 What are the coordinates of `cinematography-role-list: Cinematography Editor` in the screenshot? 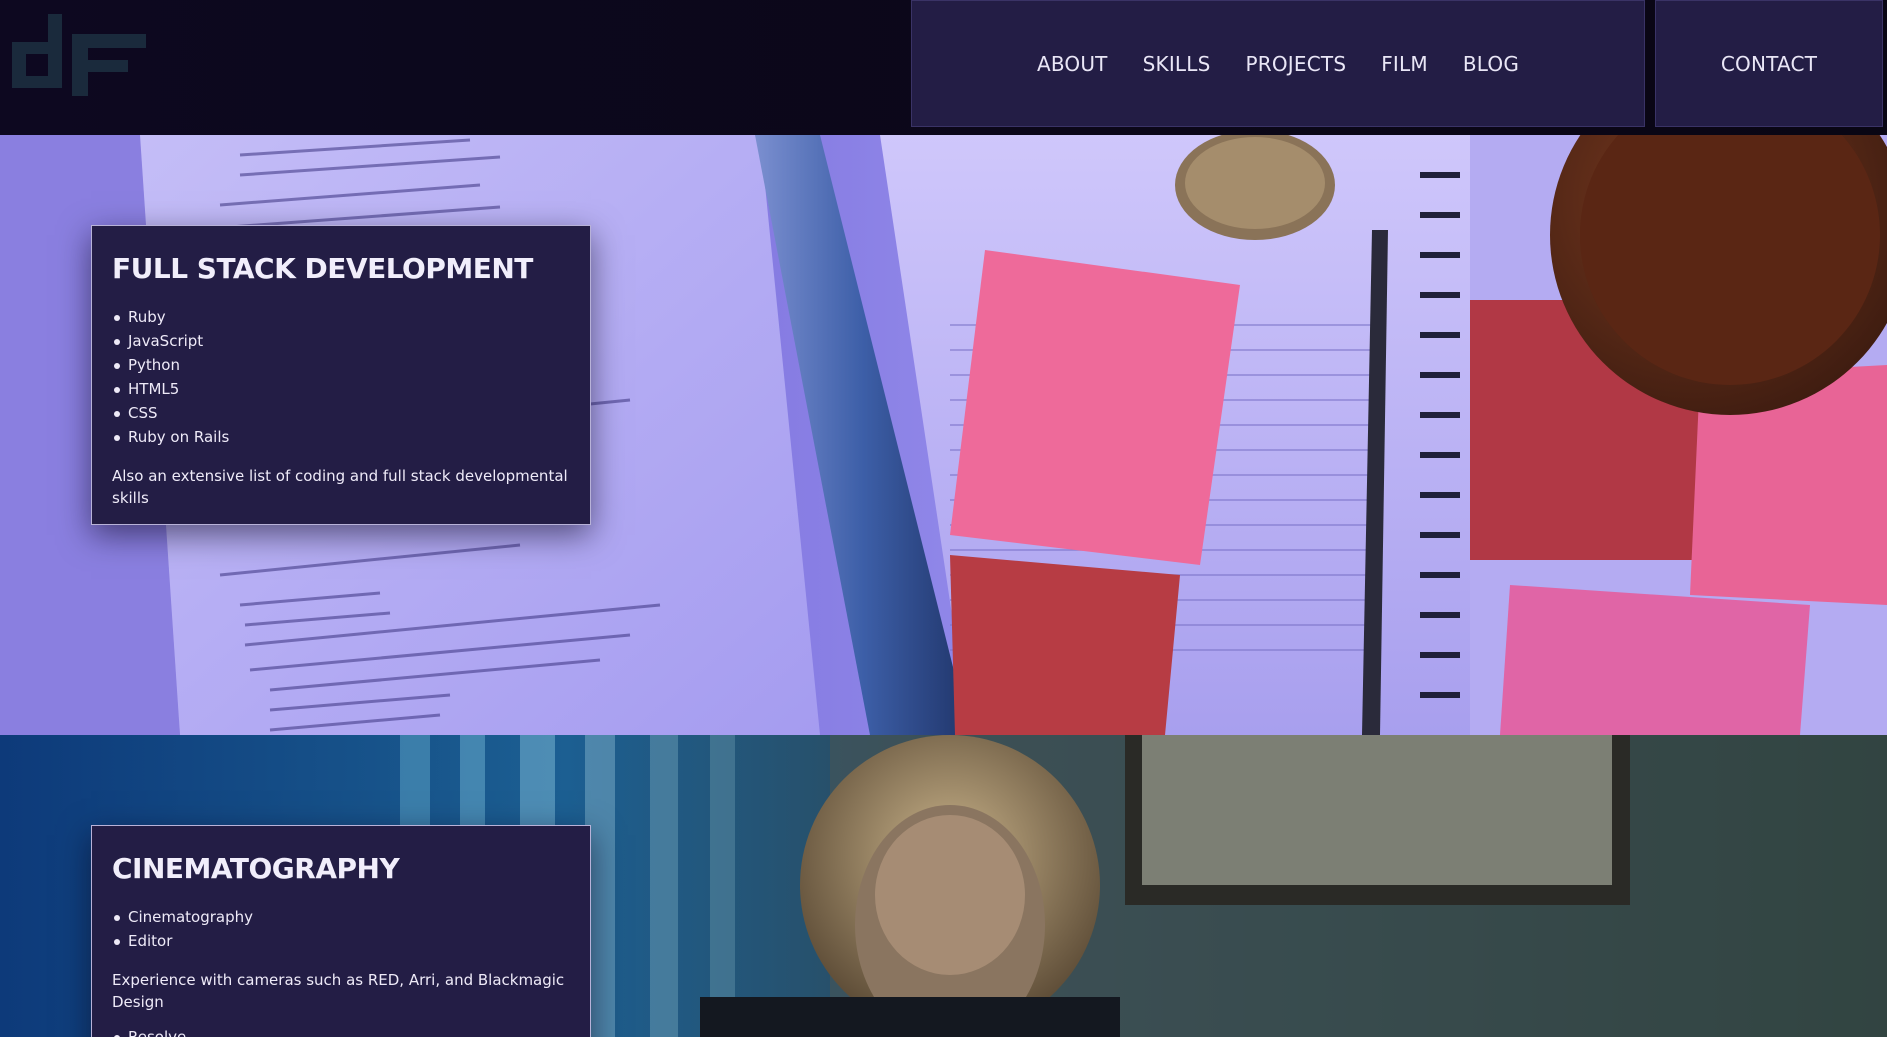 It's located at (341, 929).